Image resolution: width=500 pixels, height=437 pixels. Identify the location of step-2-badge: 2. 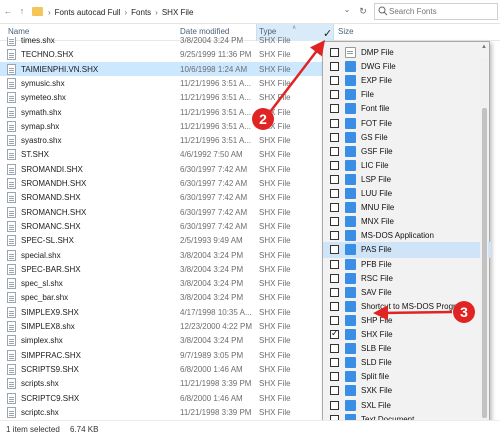
(263, 119).